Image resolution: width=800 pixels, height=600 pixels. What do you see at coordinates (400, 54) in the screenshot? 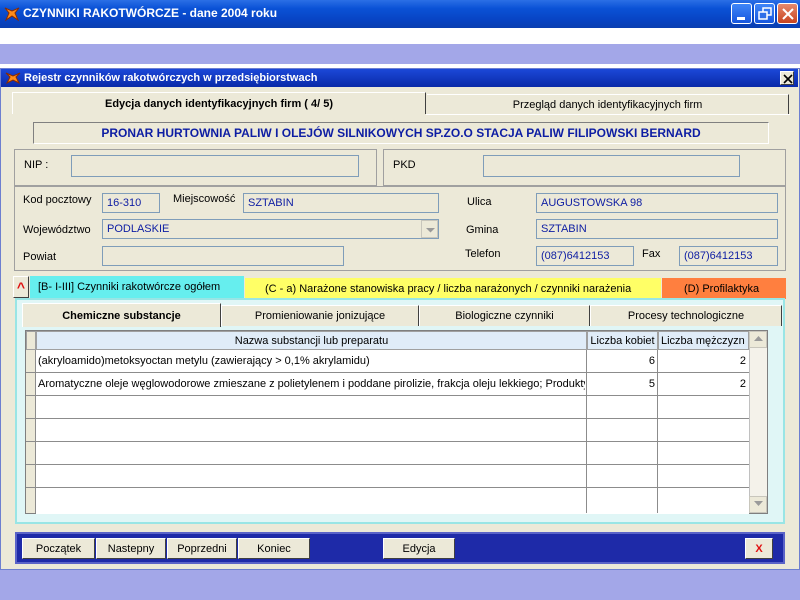
I see `toolbar-band` at bounding box center [400, 54].